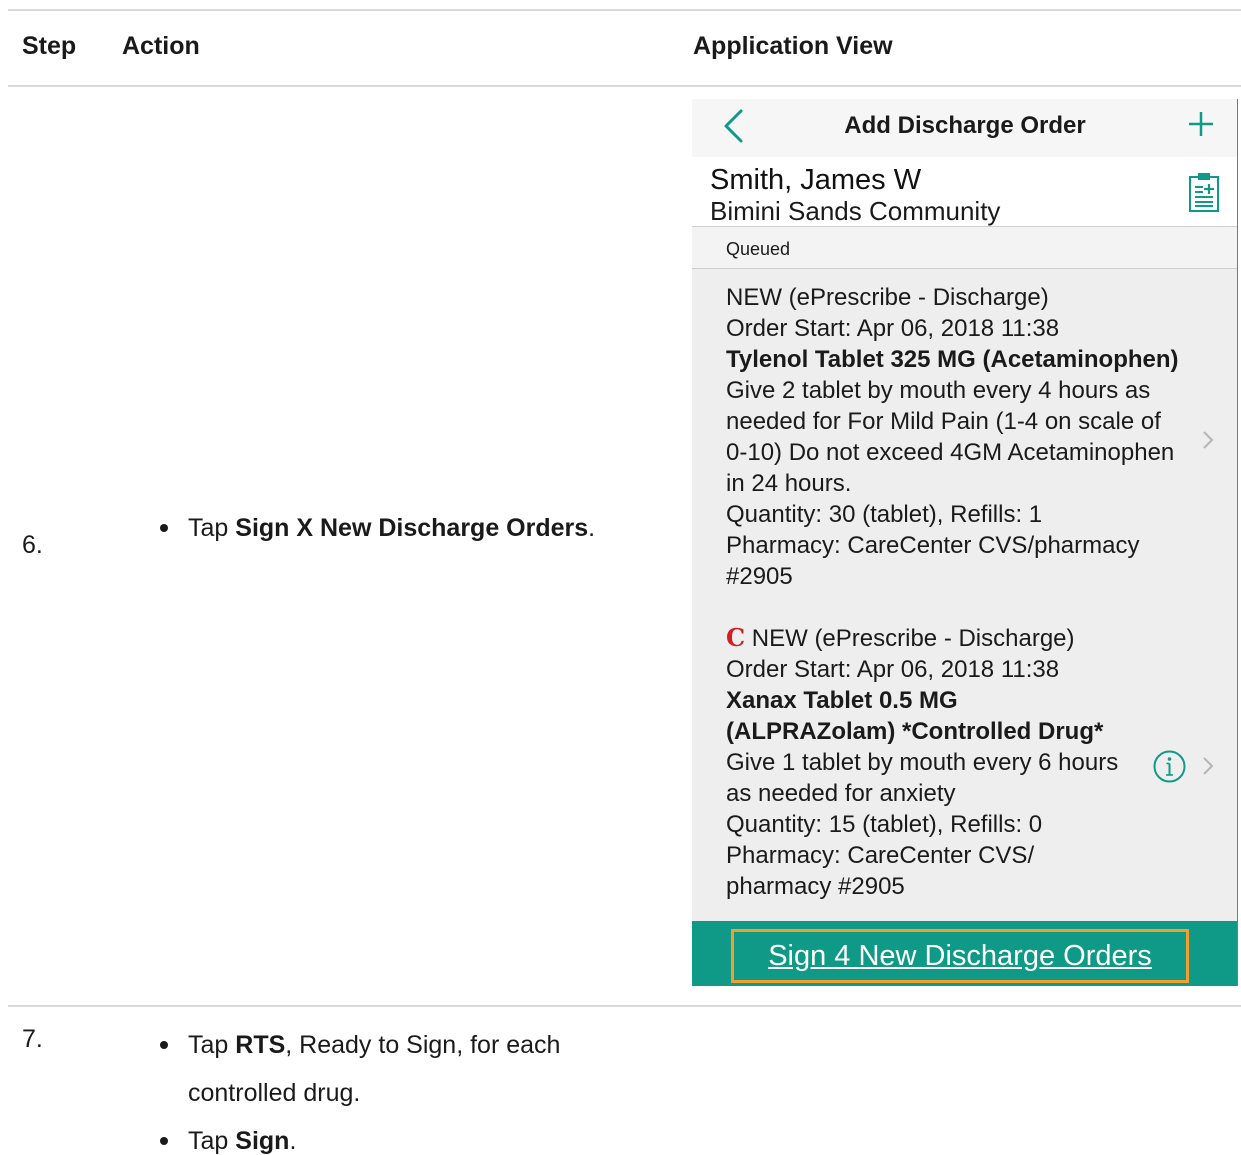 Image resolution: width=1241 pixels, height=1155 pixels. What do you see at coordinates (960, 956) in the screenshot?
I see `sign-orders-button: Sign 4 New Discharge Orders` at bounding box center [960, 956].